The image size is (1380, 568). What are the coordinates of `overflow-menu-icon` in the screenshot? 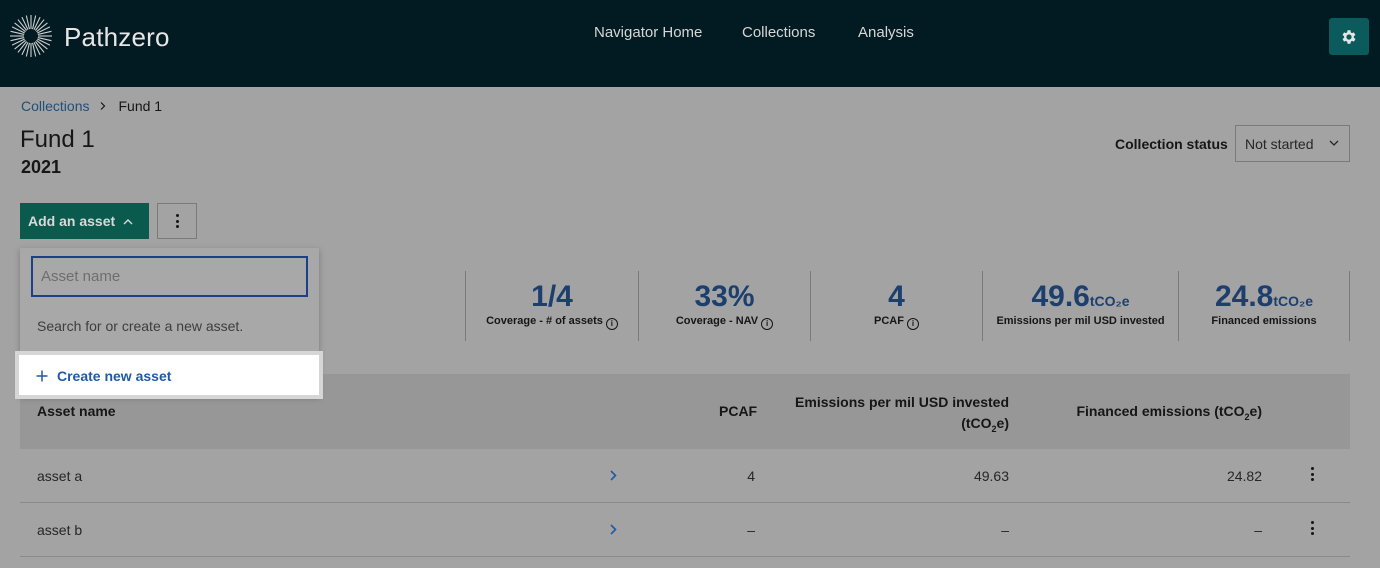 It's located at (177, 221).